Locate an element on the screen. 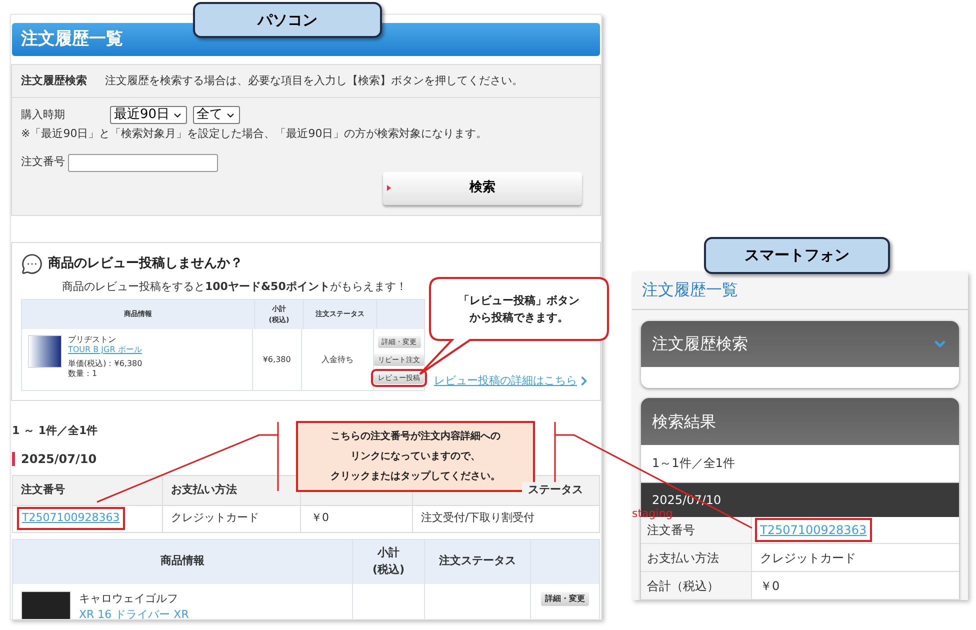  order-number-field is located at coordinates (143, 163).